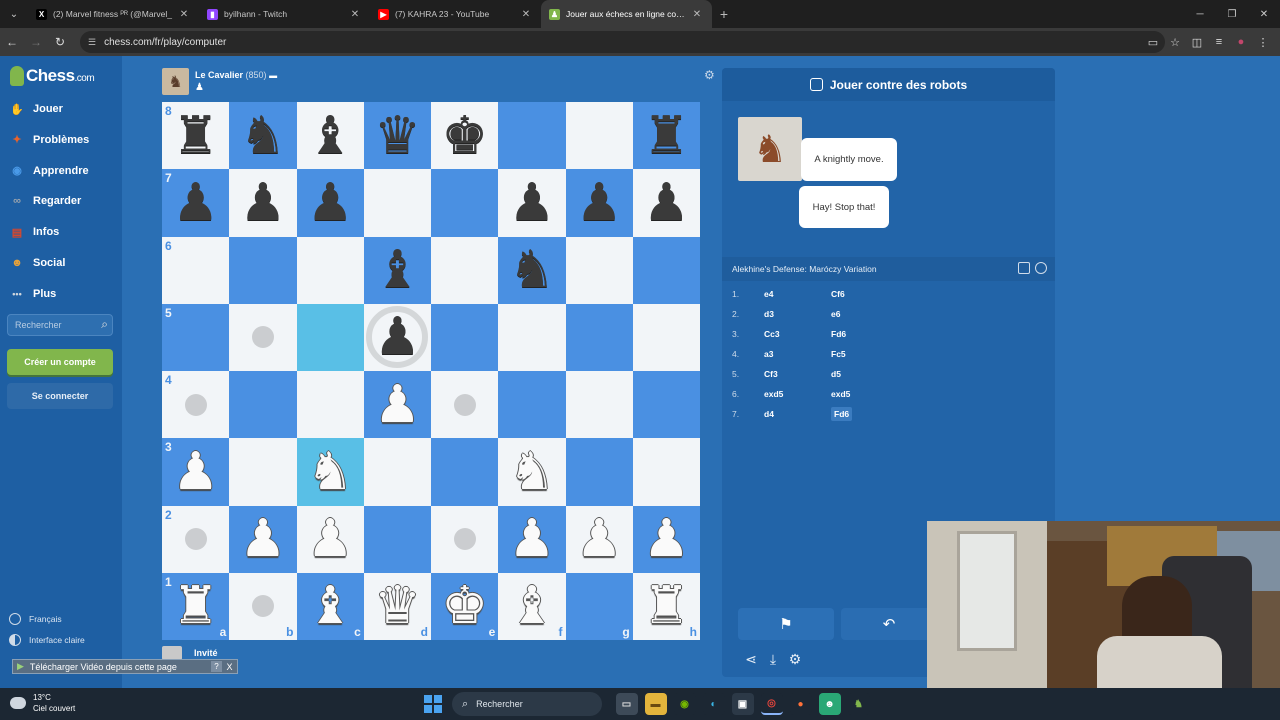 This screenshot has height=720, width=1280. Describe the element at coordinates (599, 337) in the screenshot. I see `square-g5` at that location.